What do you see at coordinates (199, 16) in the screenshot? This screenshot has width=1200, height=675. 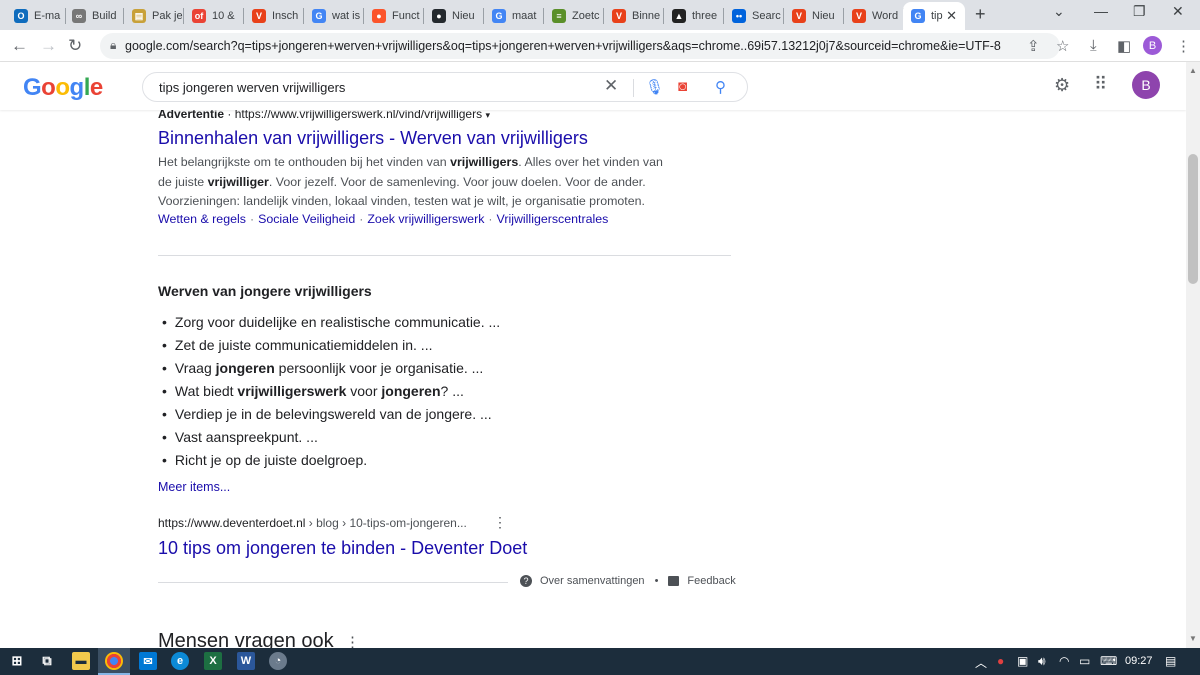 I see `of-icon: of` at bounding box center [199, 16].